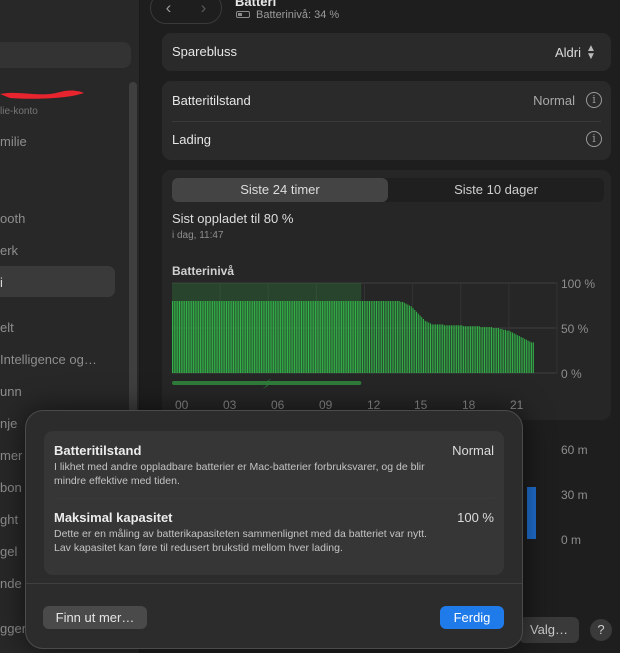 The image size is (620, 653). I want to click on sidebar-item: ght, so click(9, 519).